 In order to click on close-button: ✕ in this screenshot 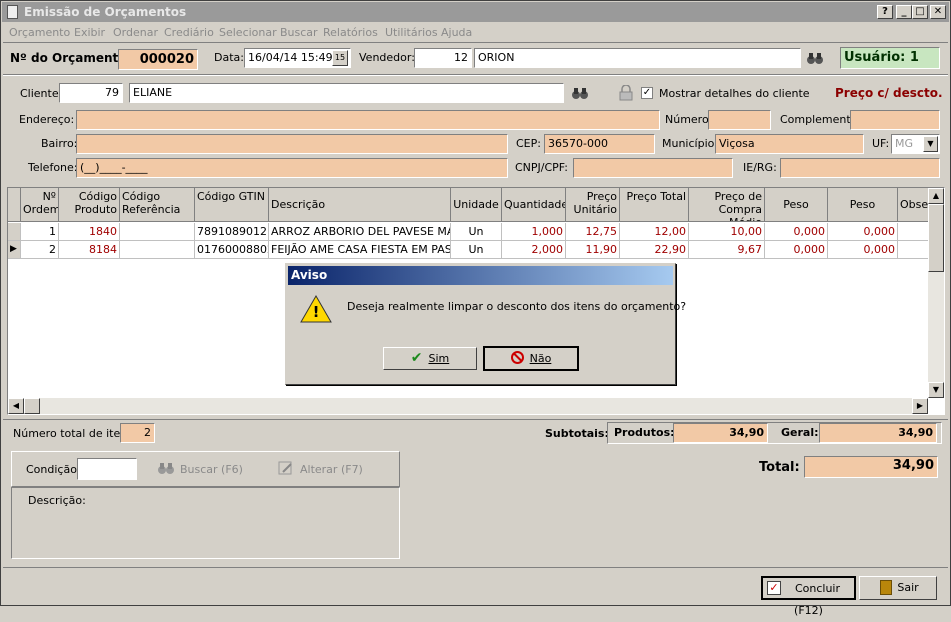, I will do `click(938, 12)`.